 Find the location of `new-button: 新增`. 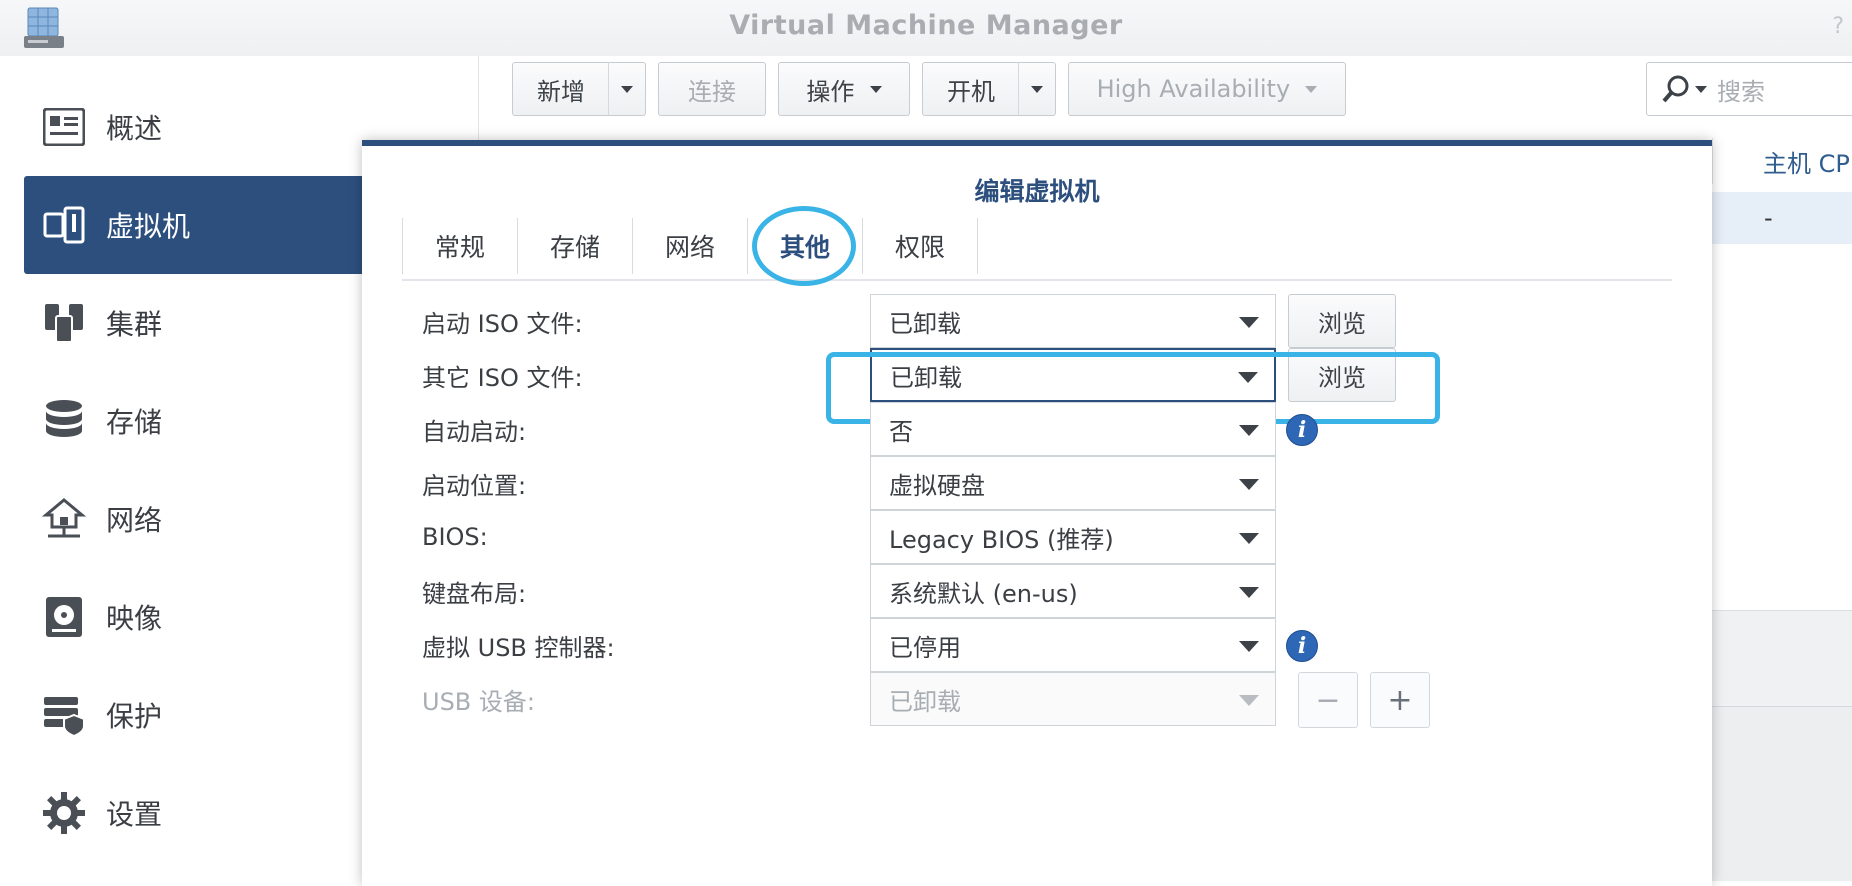

new-button: 新增 is located at coordinates (561, 89).